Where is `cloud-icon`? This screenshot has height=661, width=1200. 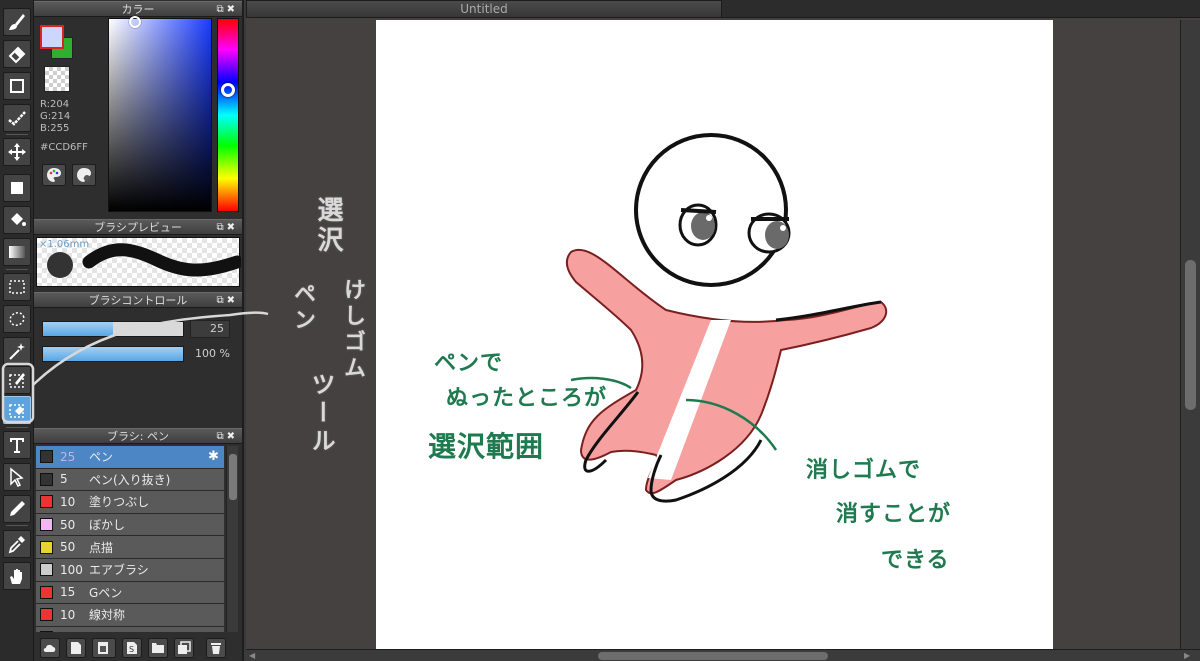
cloud-icon is located at coordinates (49, 648).